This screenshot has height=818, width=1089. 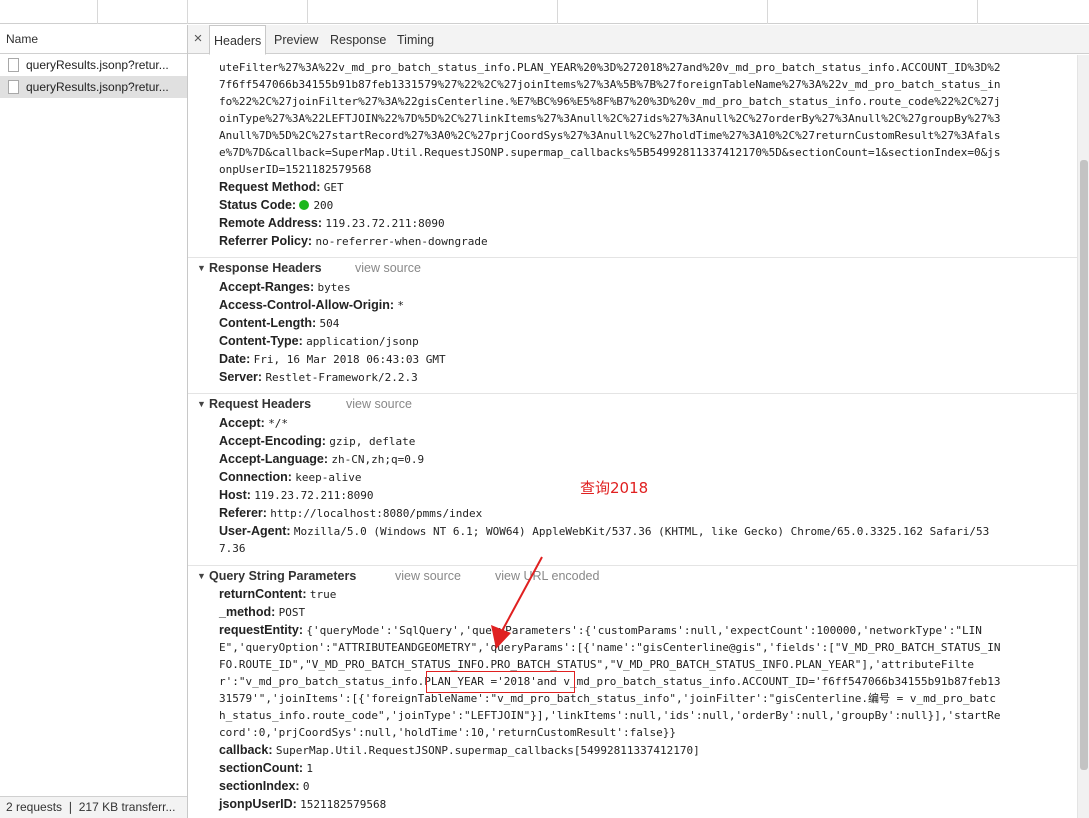 I want to click on key: Access-Control-Allow-Origin:, so click(x=307, y=305).